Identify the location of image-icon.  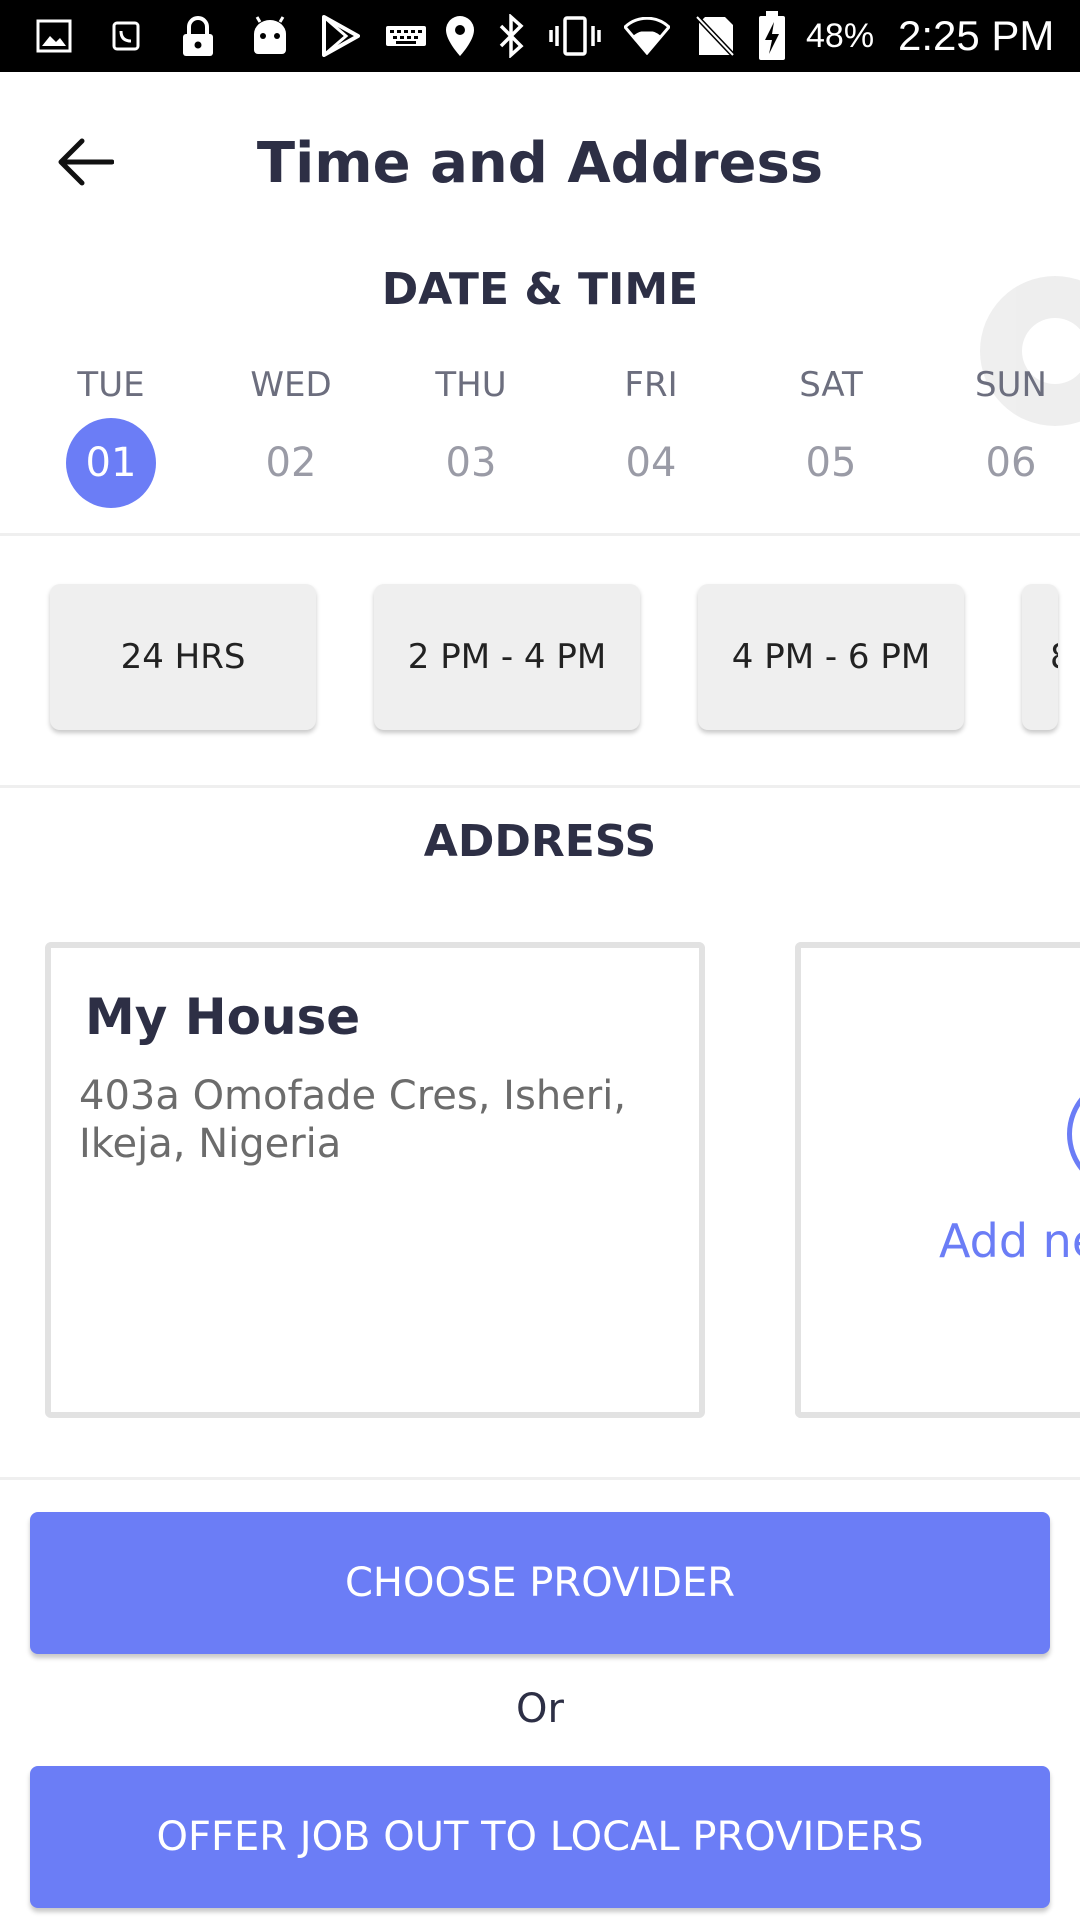
(54, 36).